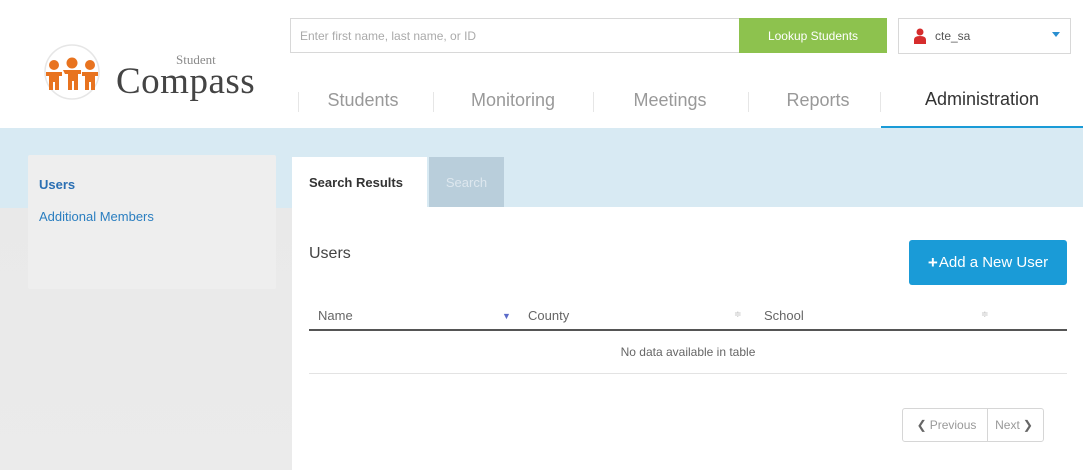  I want to click on nav-meetings: Meetings, so click(670, 100).